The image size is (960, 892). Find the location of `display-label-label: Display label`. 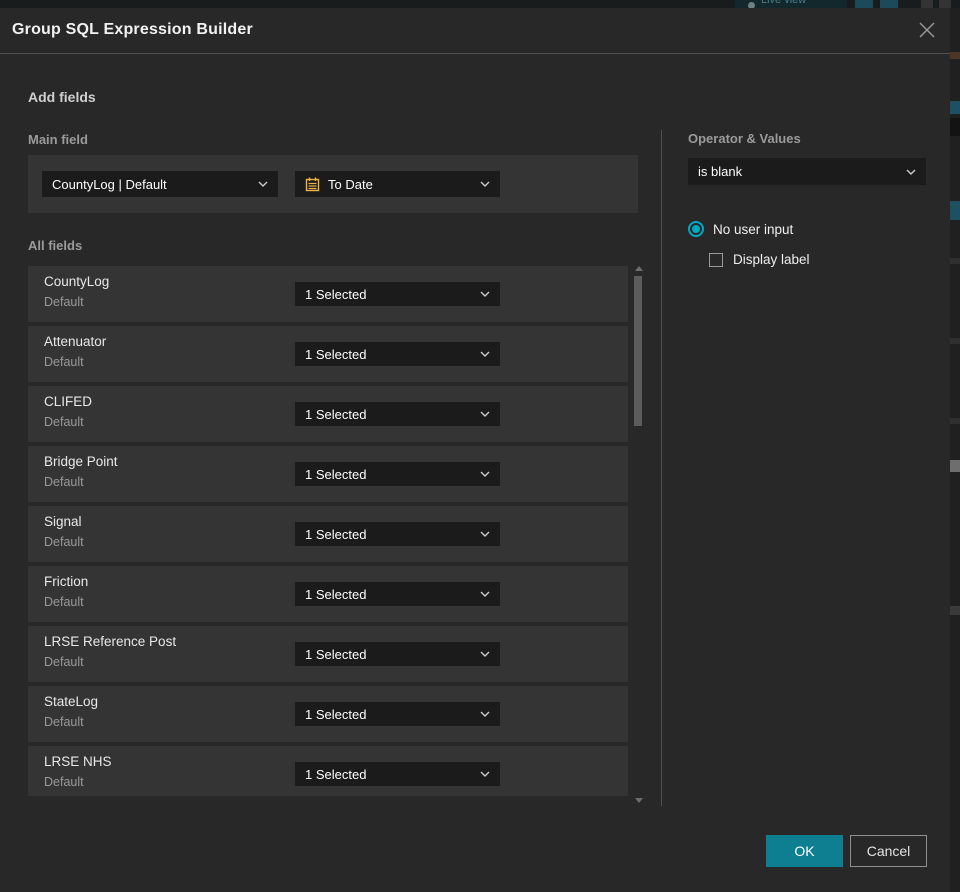

display-label-label: Display label is located at coordinates (771, 259).